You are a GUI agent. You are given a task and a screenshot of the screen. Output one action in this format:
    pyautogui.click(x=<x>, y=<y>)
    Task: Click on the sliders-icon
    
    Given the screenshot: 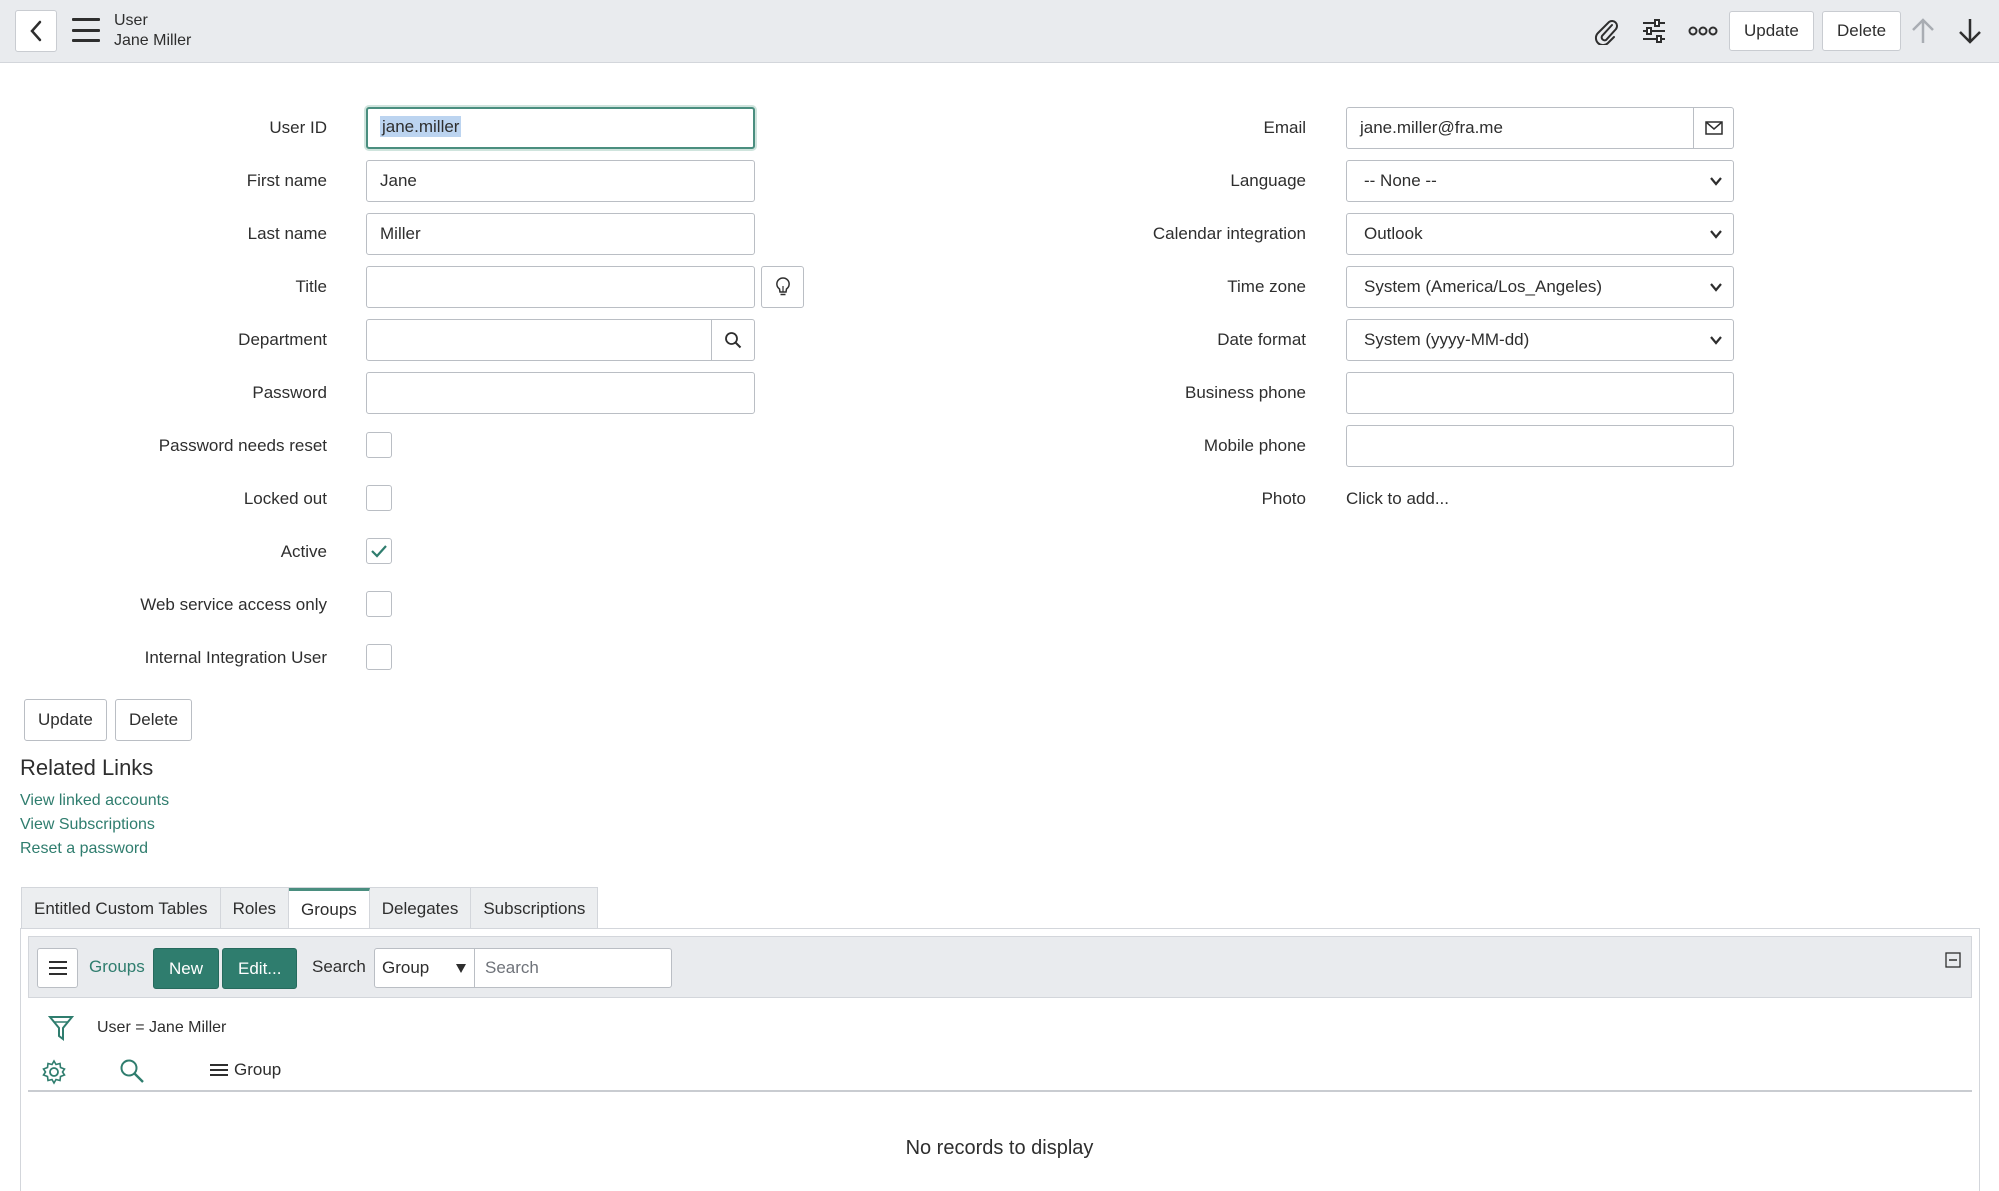 What is the action you would take?
    pyautogui.click(x=1654, y=31)
    